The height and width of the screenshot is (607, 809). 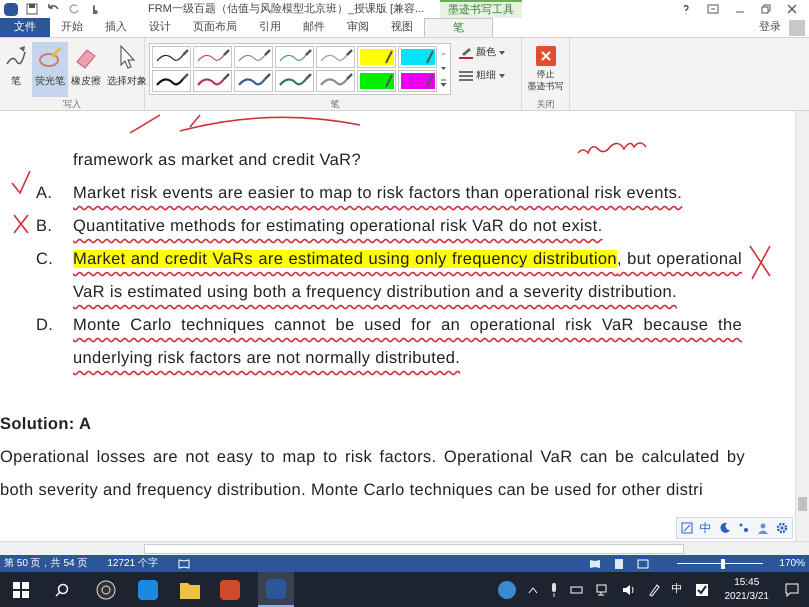 What do you see at coordinates (50, 57) in the screenshot?
I see `highlighter-icon` at bounding box center [50, 57].